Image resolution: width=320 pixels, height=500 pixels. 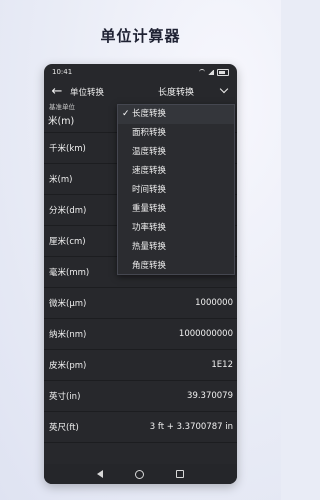 I want to click on category-selector: 长度转换, so click(x=176, y=91).